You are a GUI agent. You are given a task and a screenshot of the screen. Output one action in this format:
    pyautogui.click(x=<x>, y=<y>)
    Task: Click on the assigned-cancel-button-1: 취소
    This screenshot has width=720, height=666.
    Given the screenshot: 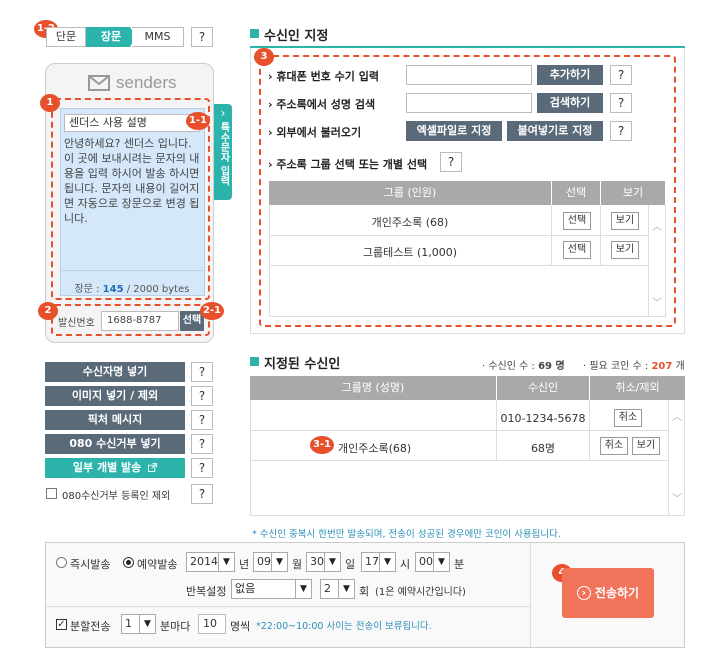 What is the action you would take?
    pyautogui.click(x=628, y=418)
    